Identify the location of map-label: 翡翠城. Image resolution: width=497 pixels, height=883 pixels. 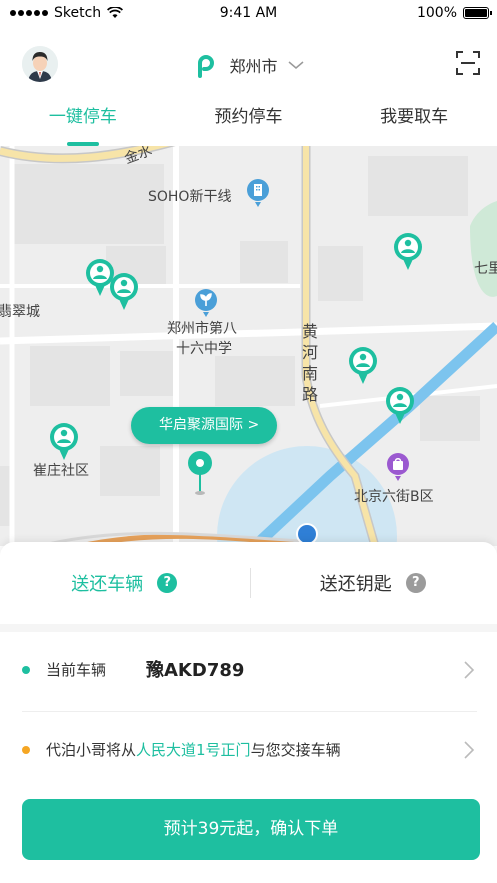
(20, 312).